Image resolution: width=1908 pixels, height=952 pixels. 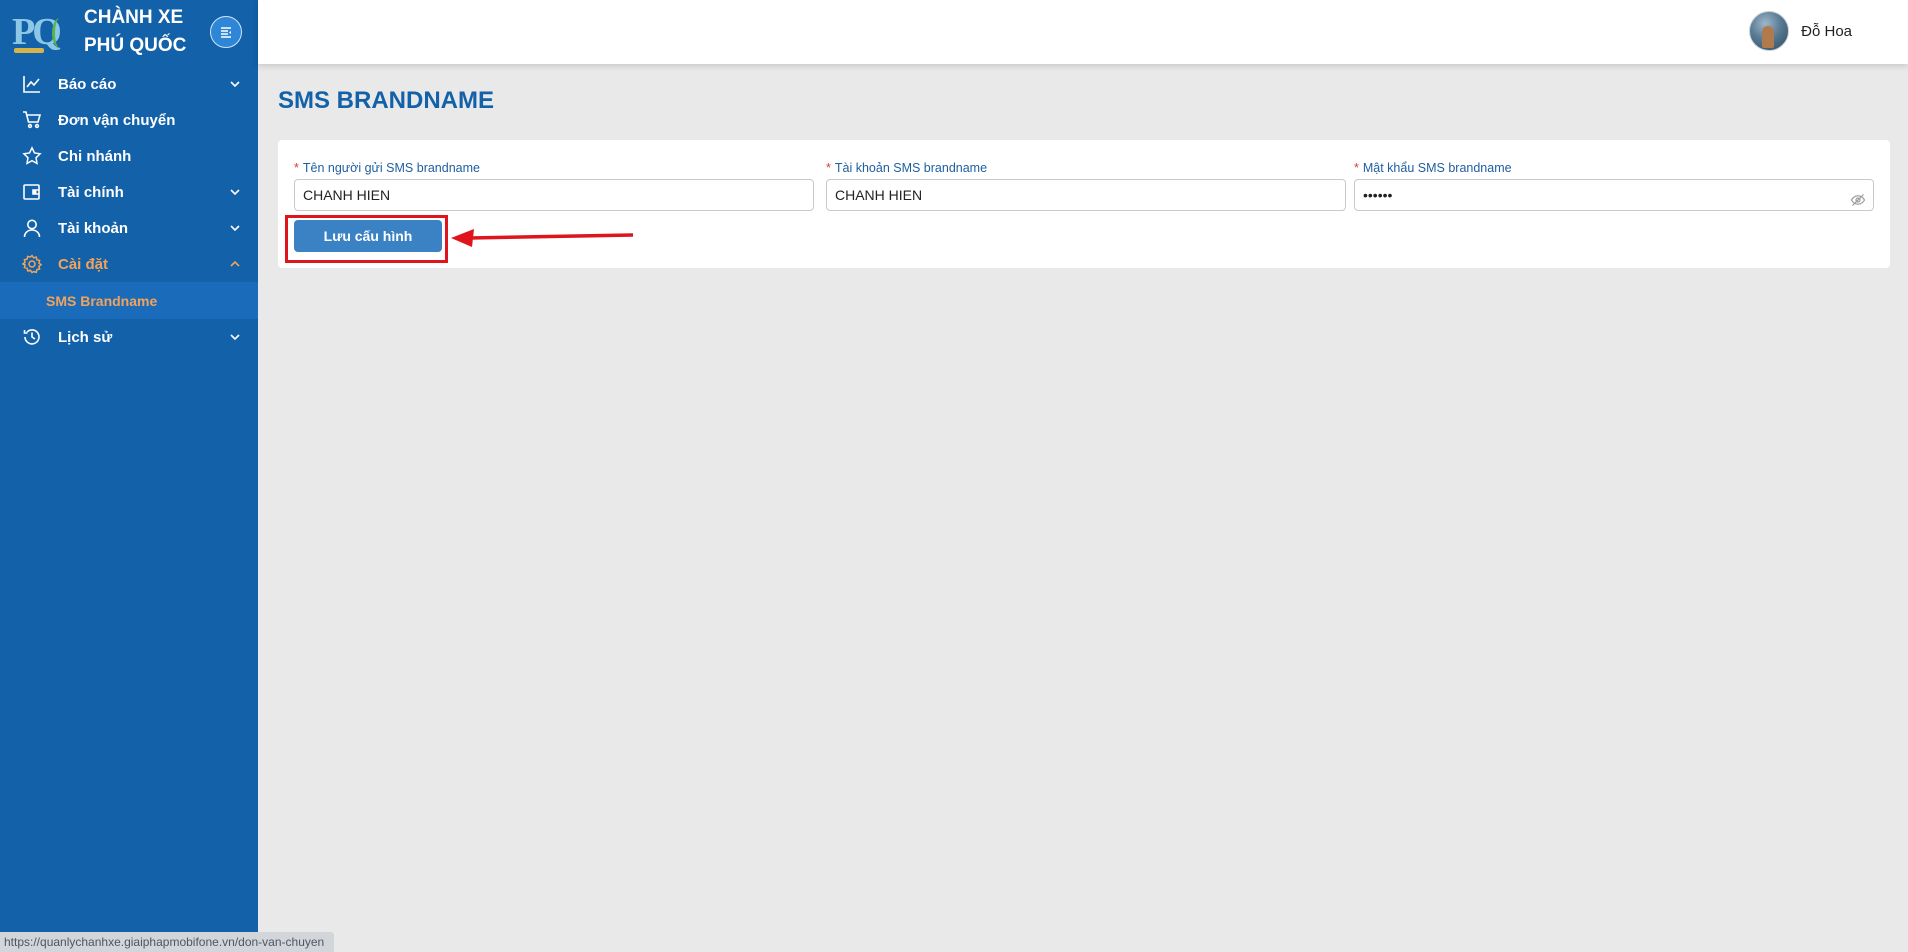 What do you see at coordinates (1858, 197) in the screenshot?
I see `eye-slash-icon` at bounding box center [1858, 197].